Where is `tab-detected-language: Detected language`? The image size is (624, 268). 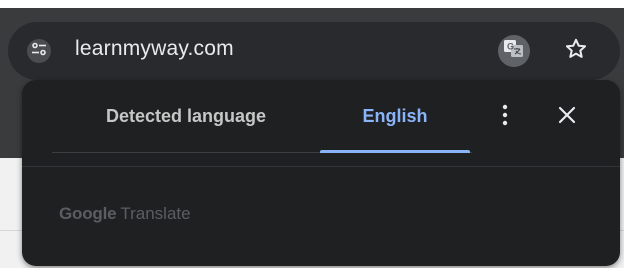
tab-detected-language: Detected language is located at coordinates (186, 116).